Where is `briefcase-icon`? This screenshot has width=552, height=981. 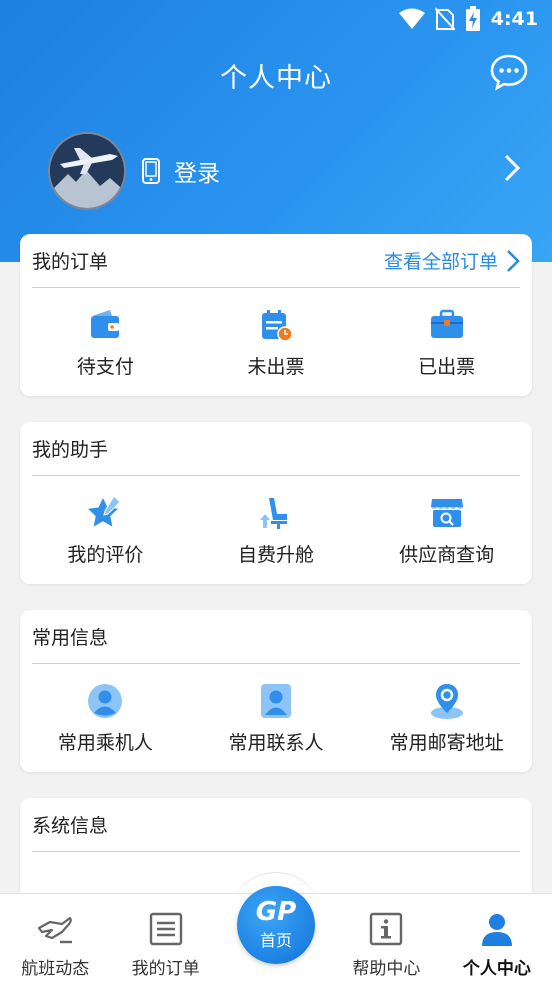
briefcase-icon is located at coordinates (446, 323).